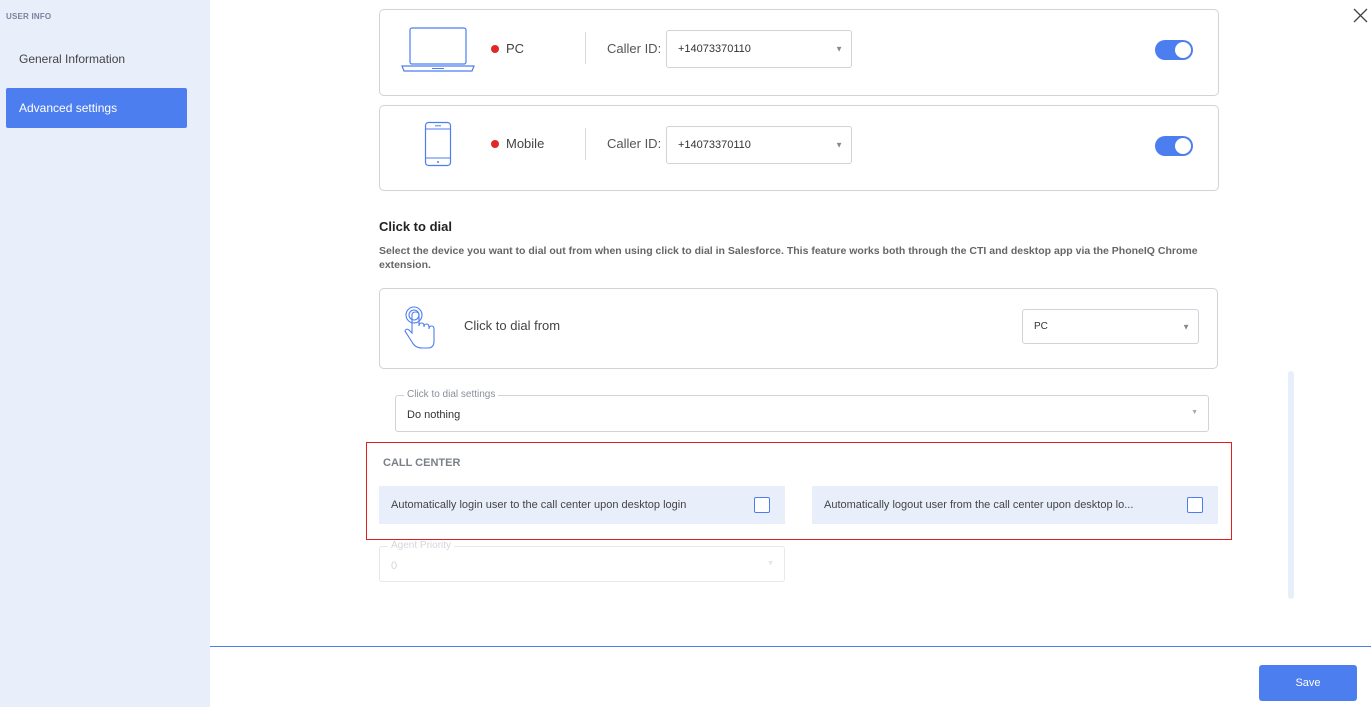 This screenshot has height=707, width=1371. What do you see at coordinates (96, 108) in the screenshot?
I see `sidebar-item-advanced-settings: Advanced settings` at bounding box center [96, 108].